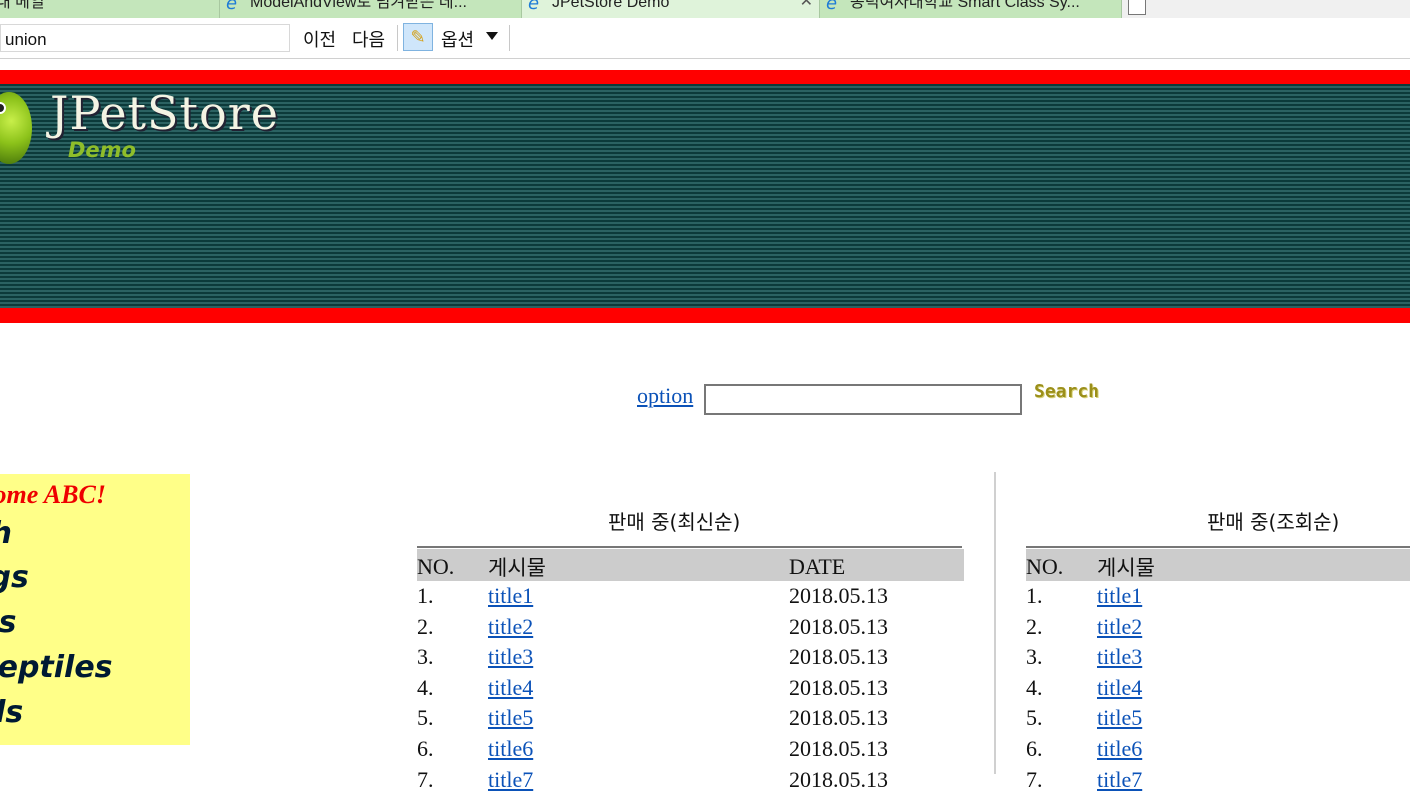 This screenshot has width=1410, height=793. Describe the element at coordinates (1218, 565) in the screenshot. I see `table-header: NO. 게시물` at that location.